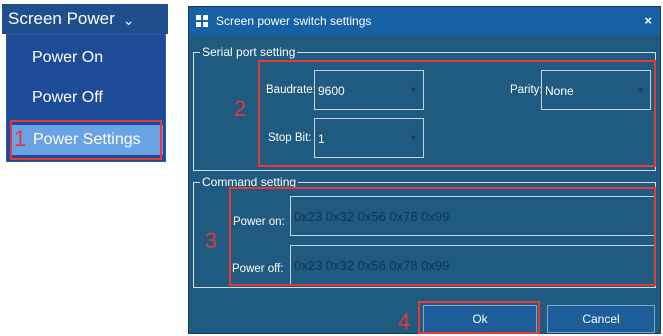 Image resolution: width=663 pixels, height=336 pixels. I want to click on cancel-button: Cancel, so click(601, 319).